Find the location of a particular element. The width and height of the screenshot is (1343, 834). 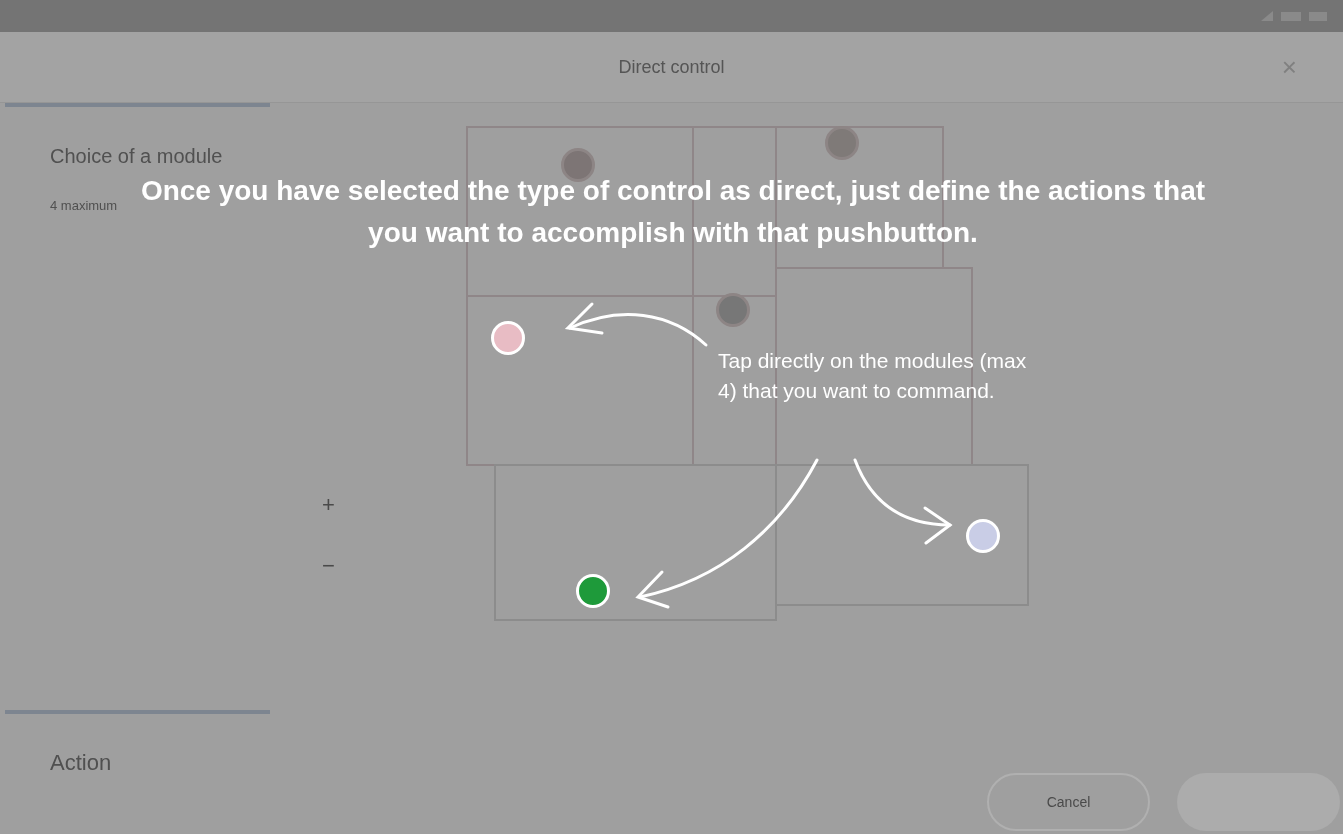

dialog-title: Direct control is located at coordinates (671, 67).